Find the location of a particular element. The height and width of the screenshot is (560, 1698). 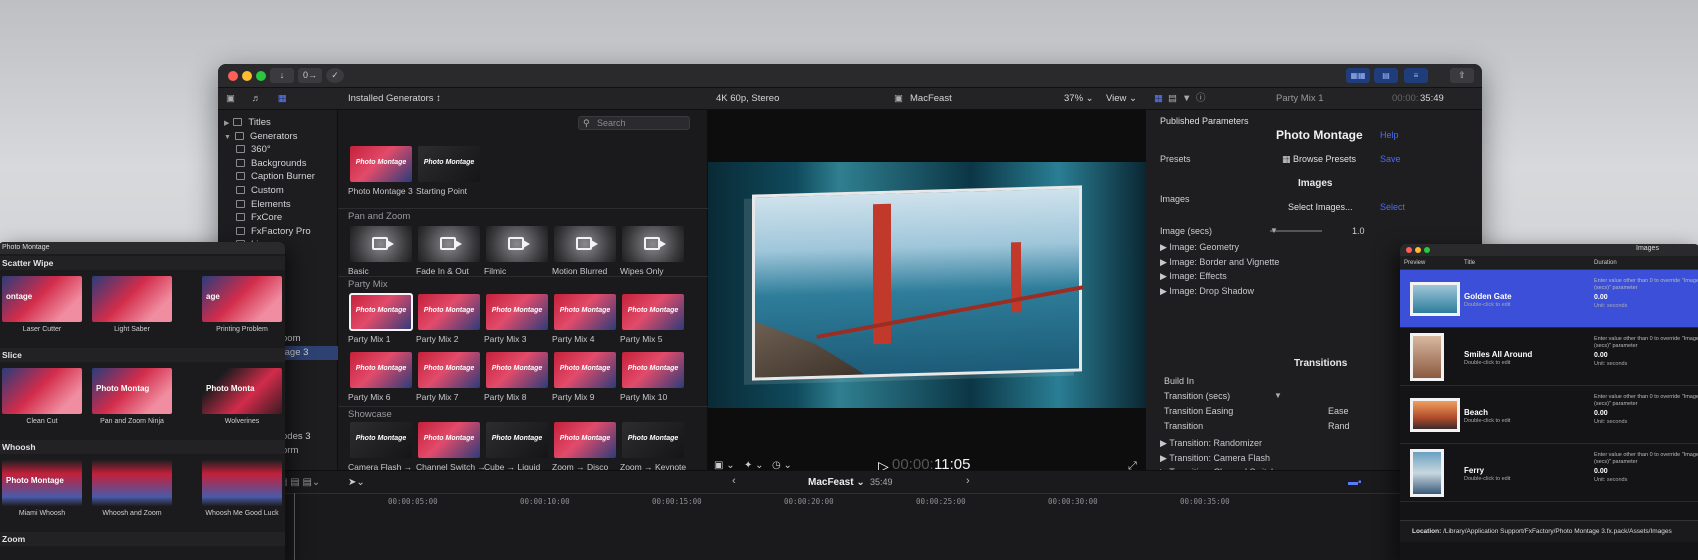

col-preview: Preview is located at coordinates (1414, 263).